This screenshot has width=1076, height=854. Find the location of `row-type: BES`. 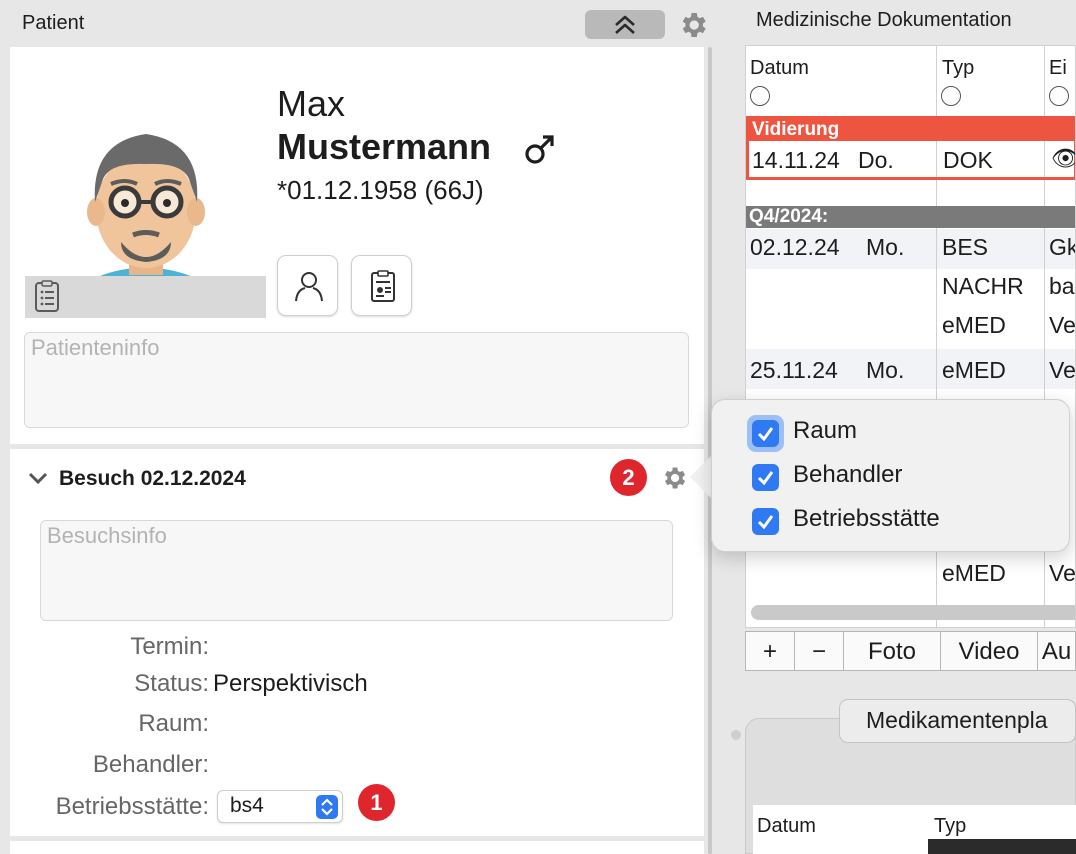

row-type: BES is located at coordinates (965, 247).